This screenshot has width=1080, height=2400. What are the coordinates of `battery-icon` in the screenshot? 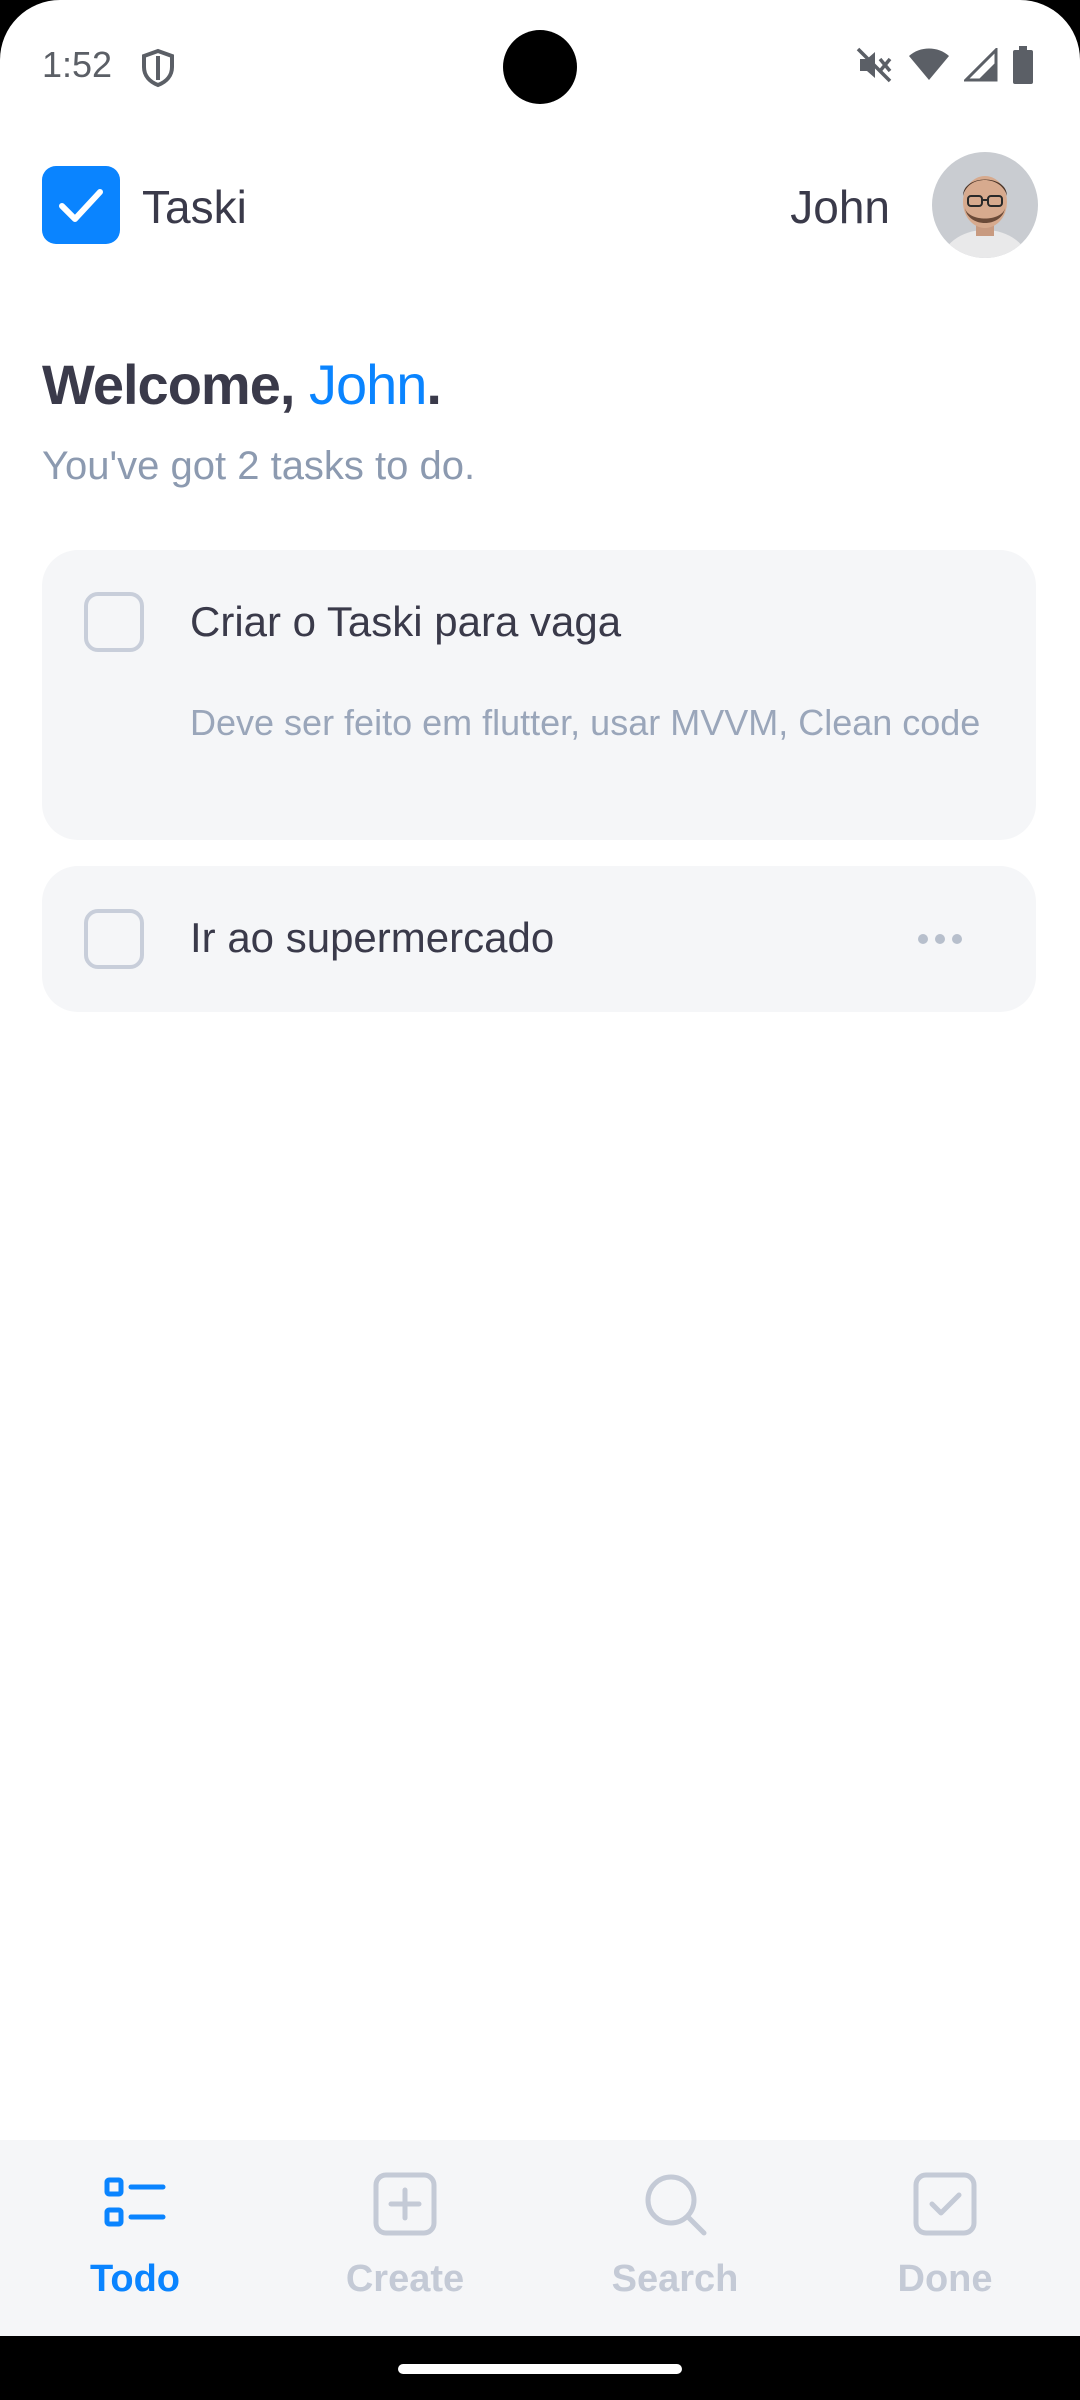 It's located at (1023, 65).